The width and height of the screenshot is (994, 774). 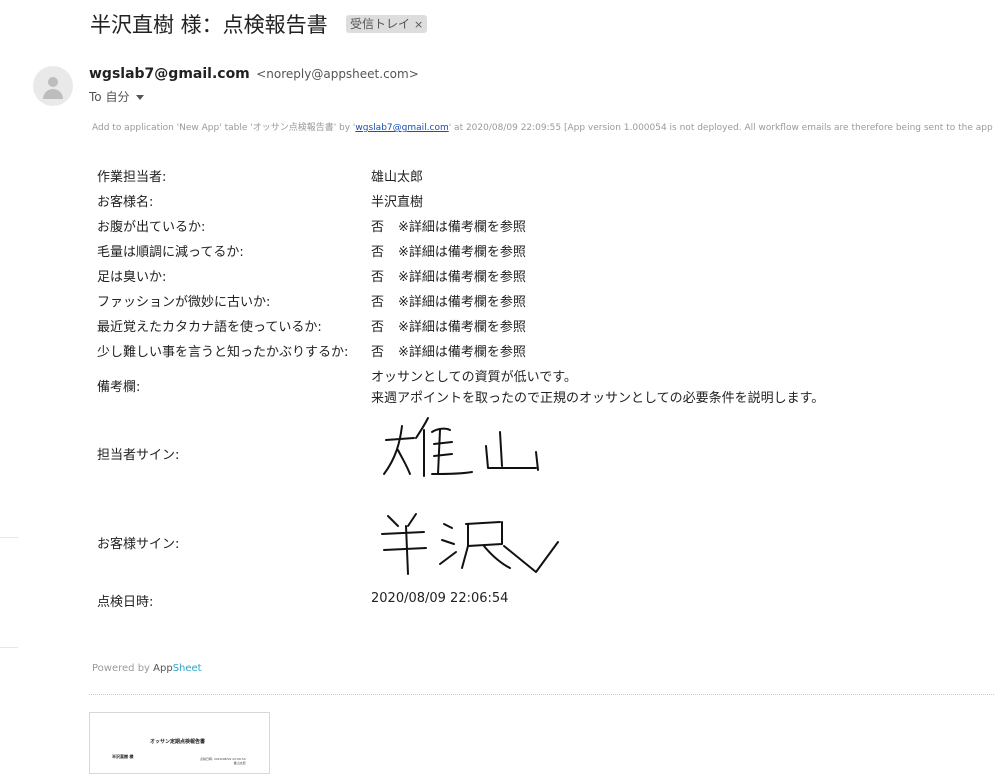 I want to click on recipient-label: To 自分, so click(x=109, y=97).